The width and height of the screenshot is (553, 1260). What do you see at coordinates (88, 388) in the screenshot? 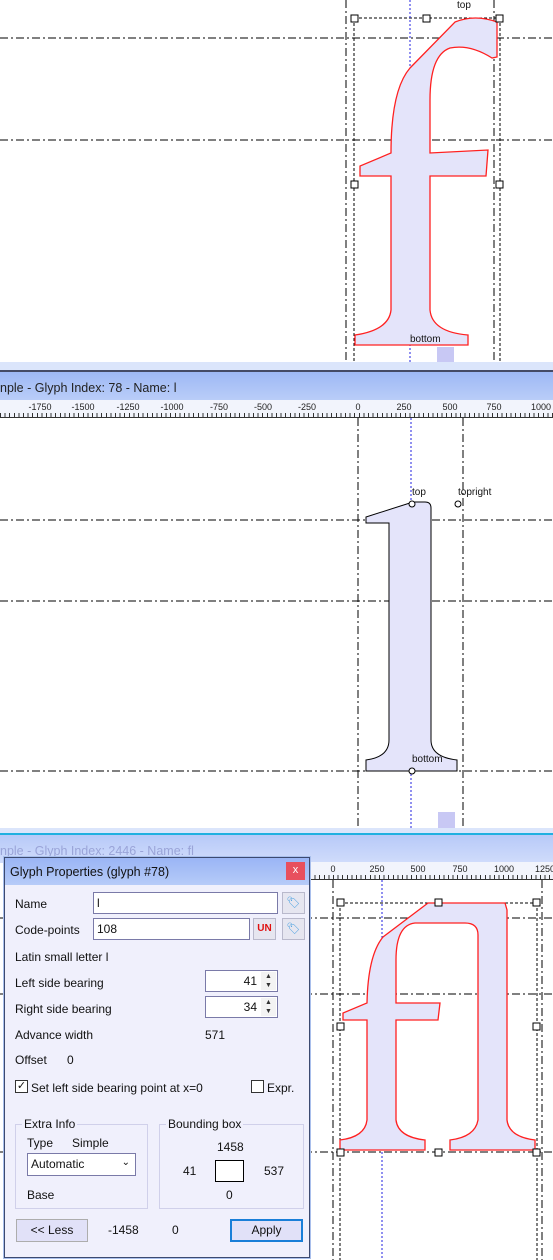
I see `window-title-text: nple - Glyph Index: 78 - Name: l` at bounding box center [88, 388].